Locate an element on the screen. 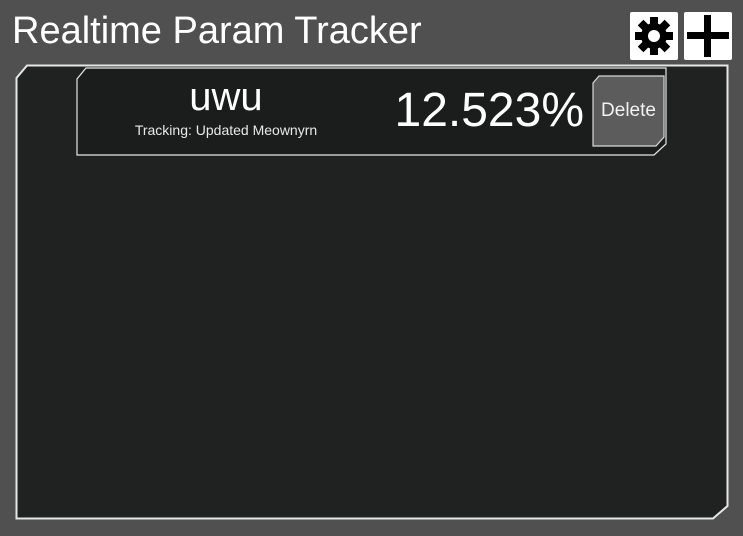  delete-button: Delete is located at coordinates (628, 111).